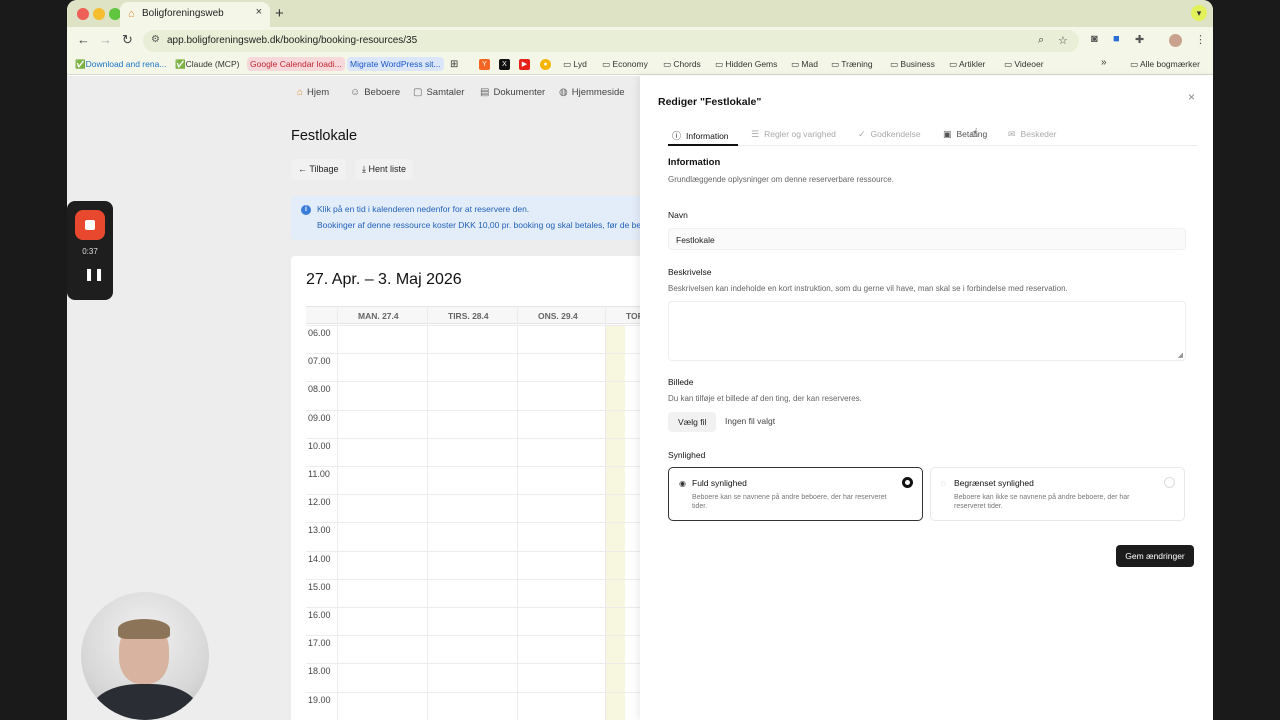 The image size is (1280, 720). I want to click on hour-label: 10.00, so click(319, 445).